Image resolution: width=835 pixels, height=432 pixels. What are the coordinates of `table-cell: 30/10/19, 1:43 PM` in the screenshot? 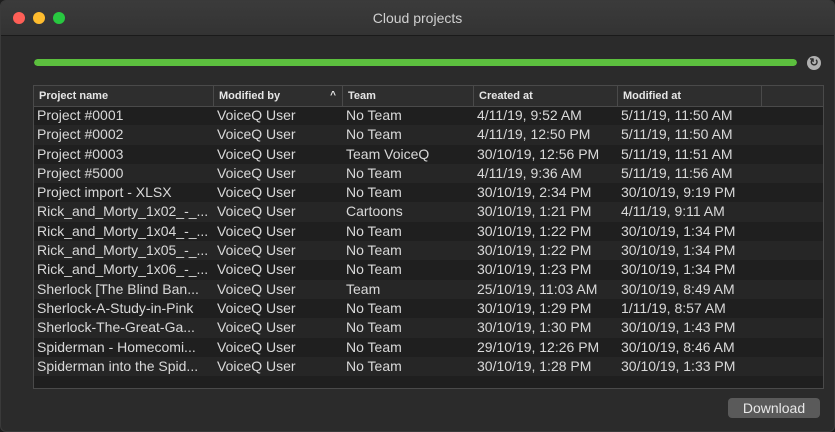 It's located at (678, 327).